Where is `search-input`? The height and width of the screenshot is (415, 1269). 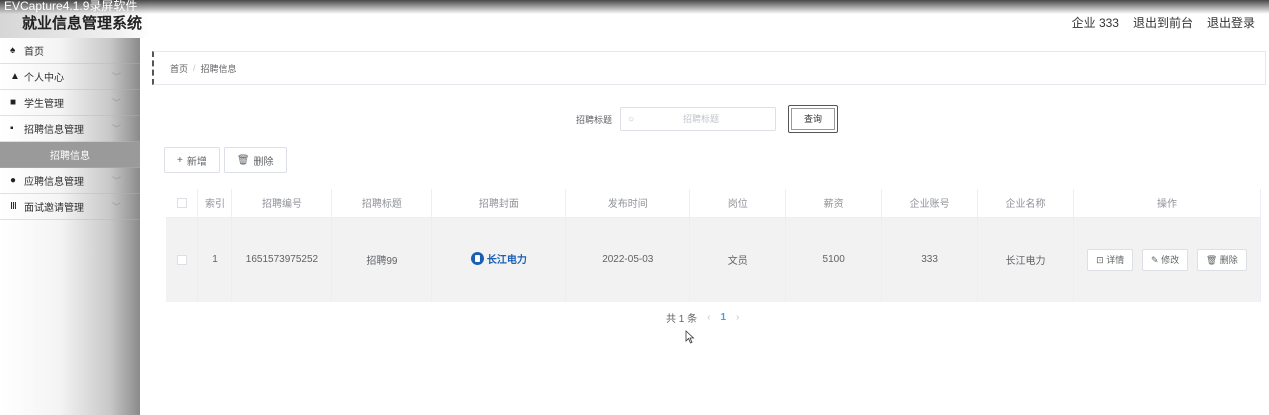
search-input is located at coordinates (701, 119).